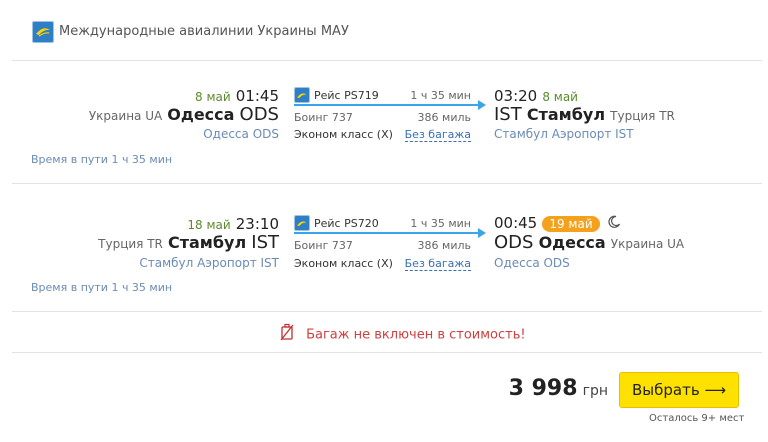 The height and width of the screenshot is (442, 768). What do you see at coordinates (642, 116) in the screenshot?
I see `arrival-country: Турция TR` at bounding box center [642, 116].